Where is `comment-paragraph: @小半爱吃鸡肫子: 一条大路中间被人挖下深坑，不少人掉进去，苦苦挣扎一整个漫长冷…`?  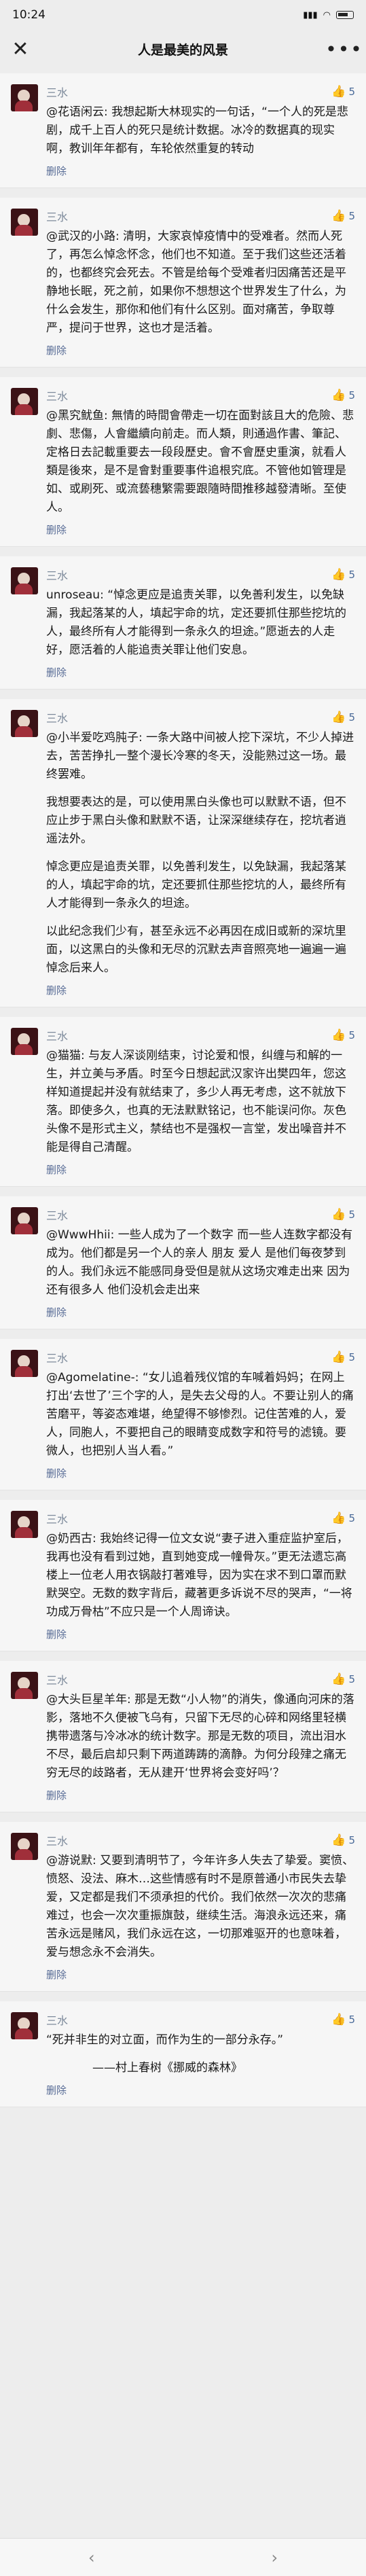
comment-paragraph: @小半爱吃鸡肫子: 一条大路中间被人挖下深坑，不少人掉进去，苦苦挣扎一整个漫长冷… is located at coordinates (200, 756).